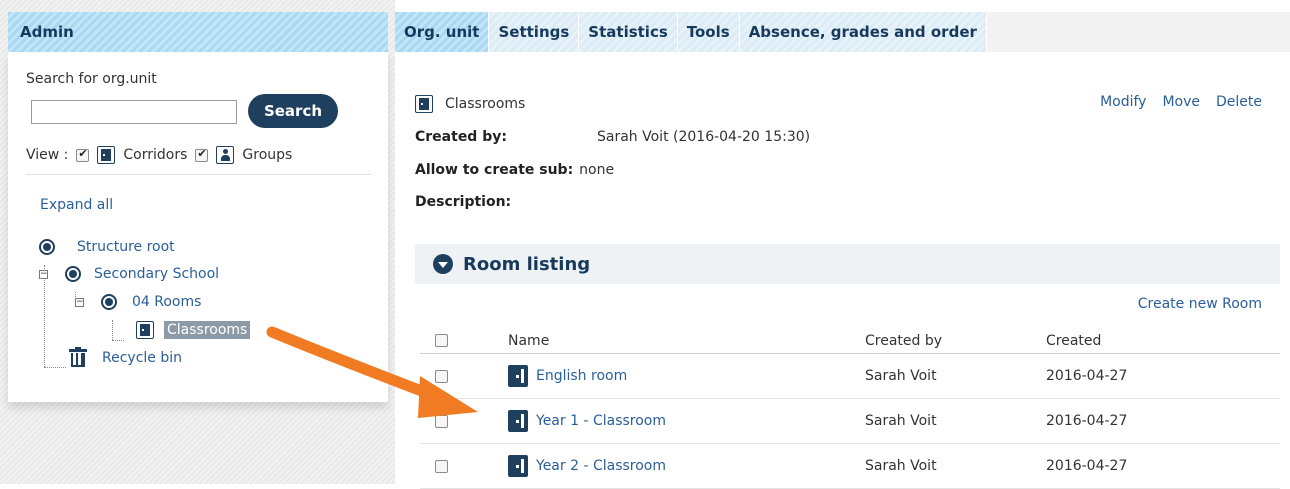  Describe the element at coordinates (704, 137) in the screenshot. I see `created-by-value: Sarah Voit (2016-04-20 15:30)` at that location.